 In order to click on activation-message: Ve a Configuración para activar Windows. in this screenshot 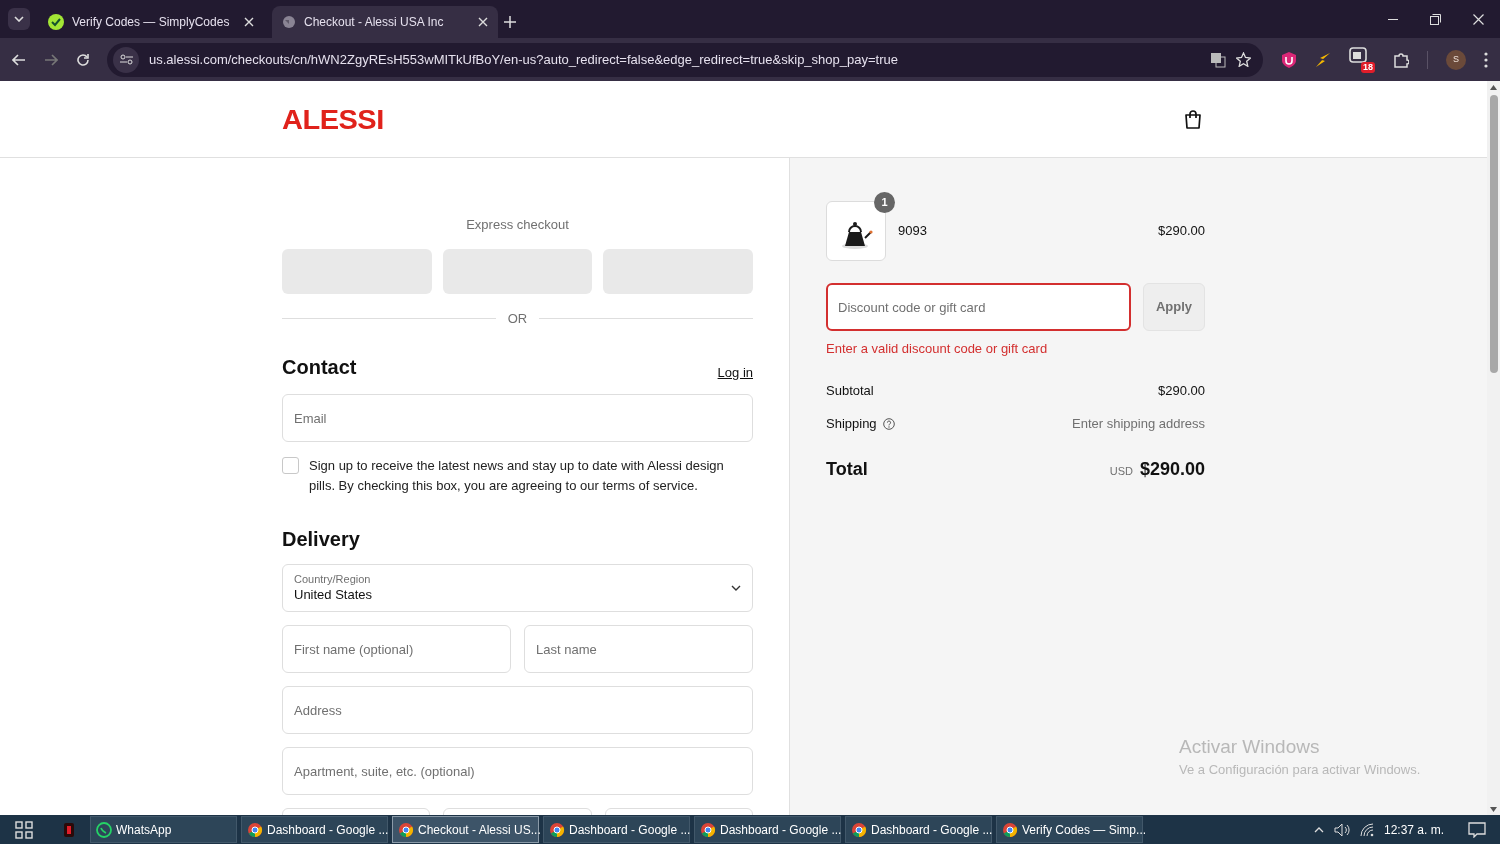, I will do `click(1300, 770)`.